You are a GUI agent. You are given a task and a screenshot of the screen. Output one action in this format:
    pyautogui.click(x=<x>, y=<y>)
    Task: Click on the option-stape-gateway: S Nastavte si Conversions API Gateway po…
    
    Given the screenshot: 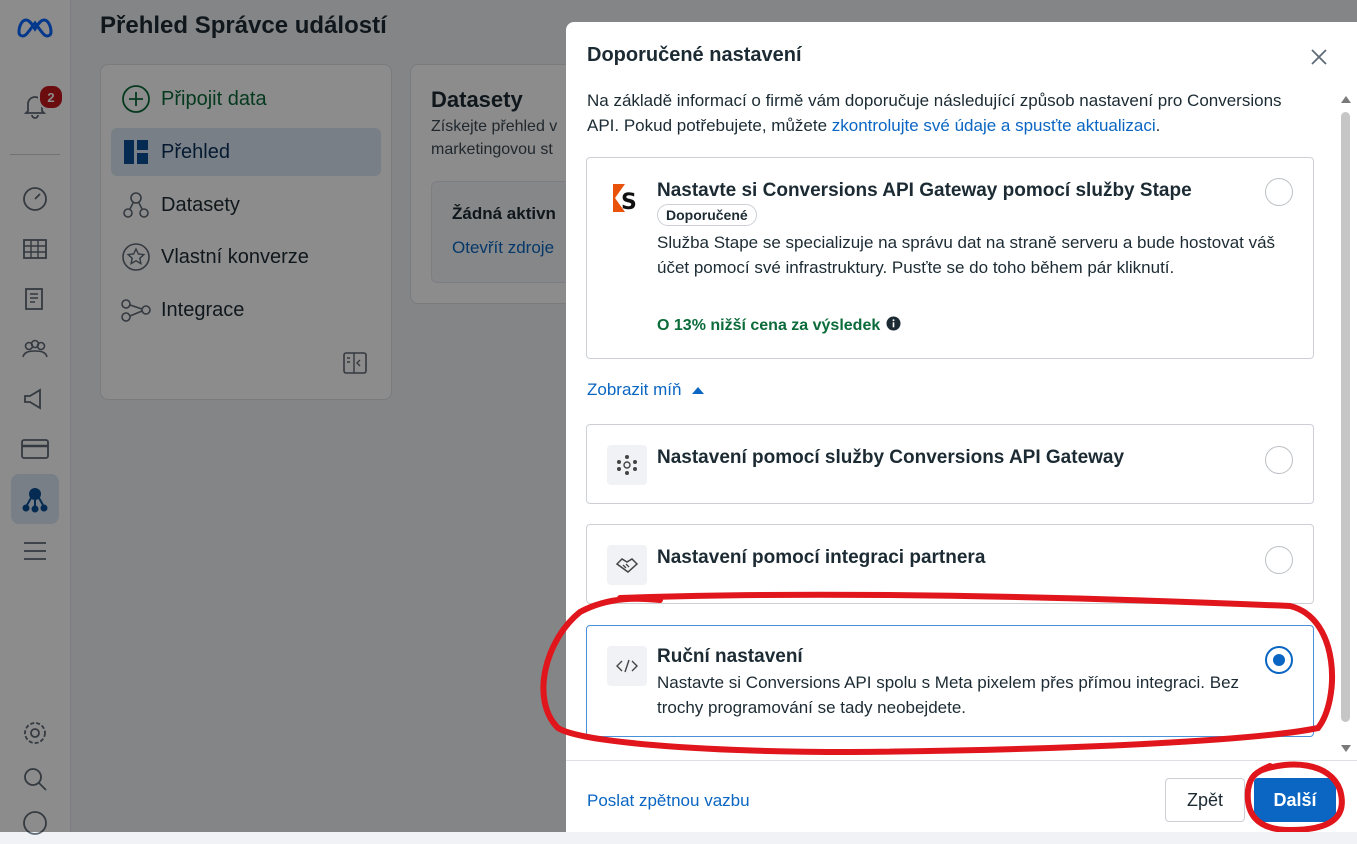 What is the action you would take?
    pyautogui.click(x=950, y=258)
    